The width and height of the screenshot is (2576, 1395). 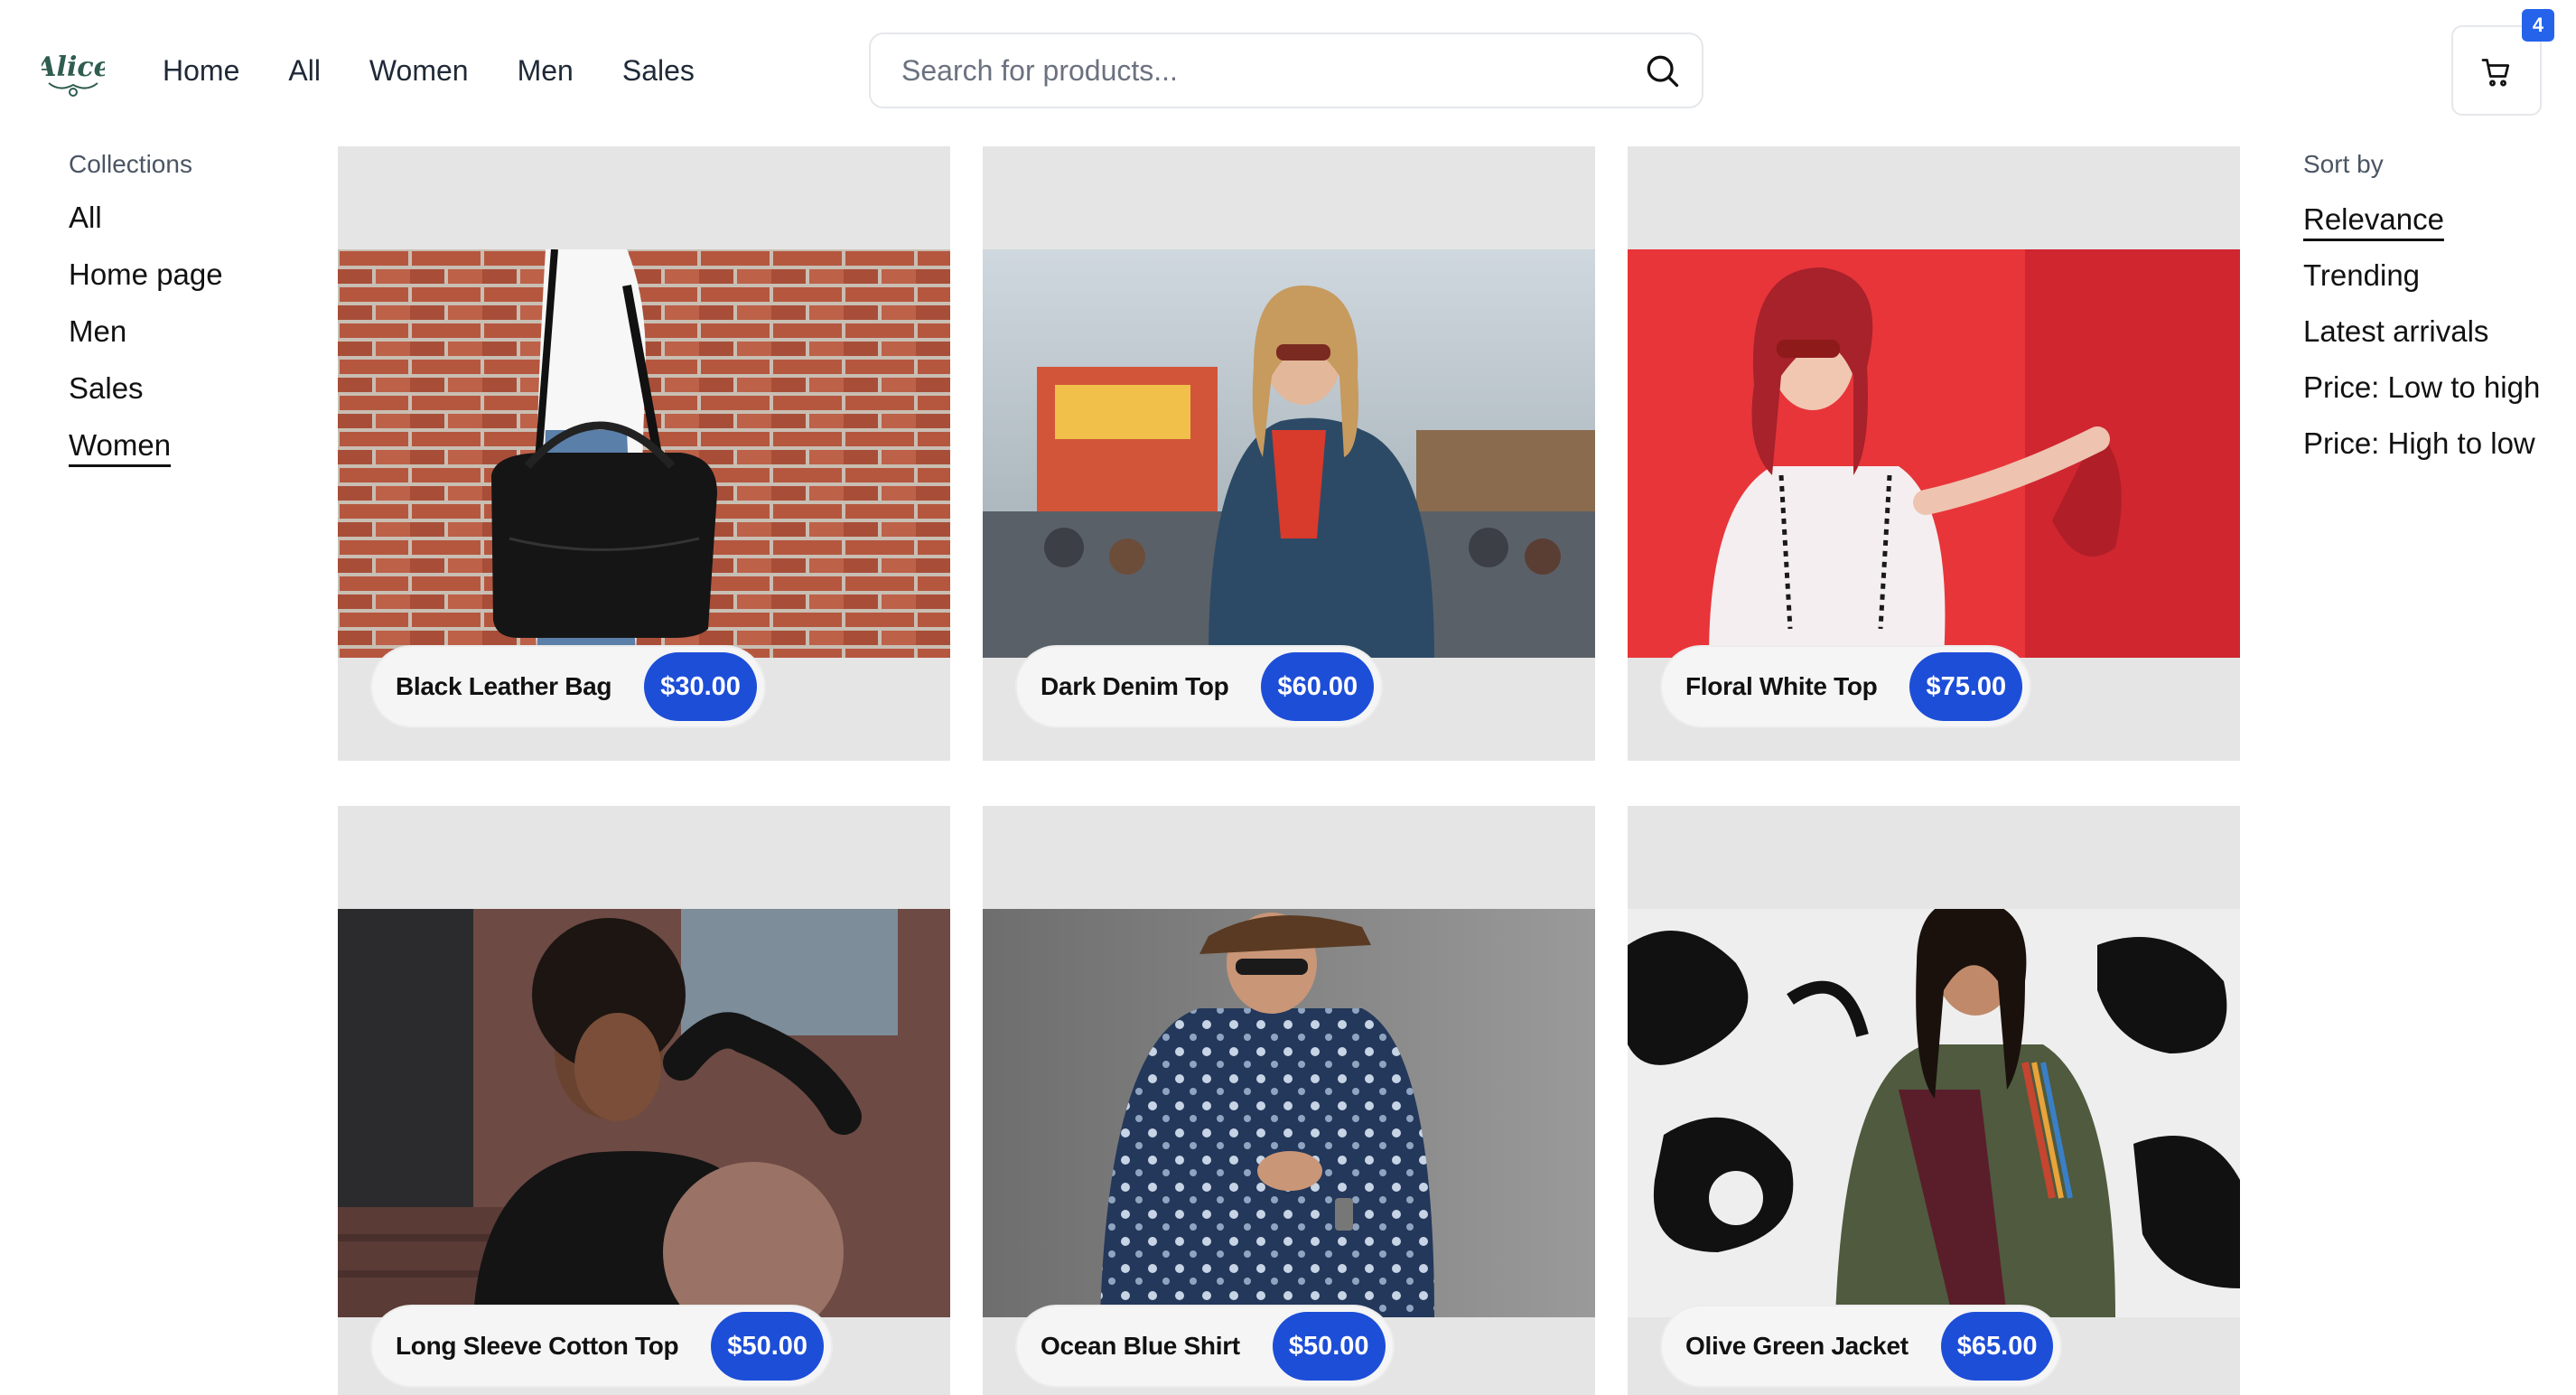 I want to click on nav-men: Men, so click(x=546, y=70).